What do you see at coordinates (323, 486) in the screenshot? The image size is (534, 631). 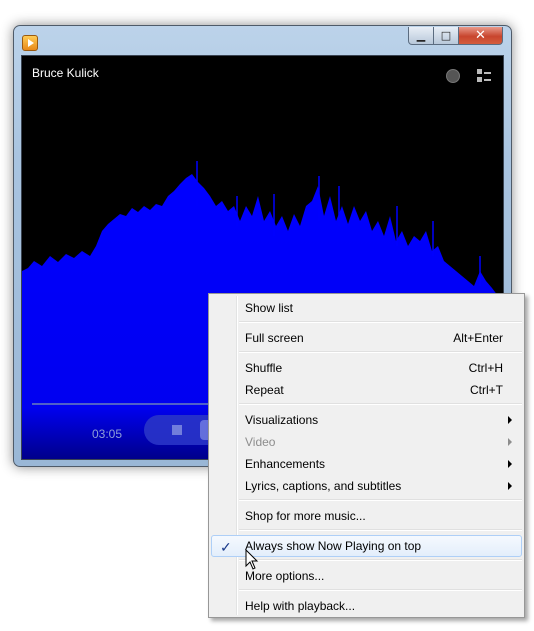 I see `menu-item-label: Lyrics, captions, and subtitles` at bounding box center [323, 486].